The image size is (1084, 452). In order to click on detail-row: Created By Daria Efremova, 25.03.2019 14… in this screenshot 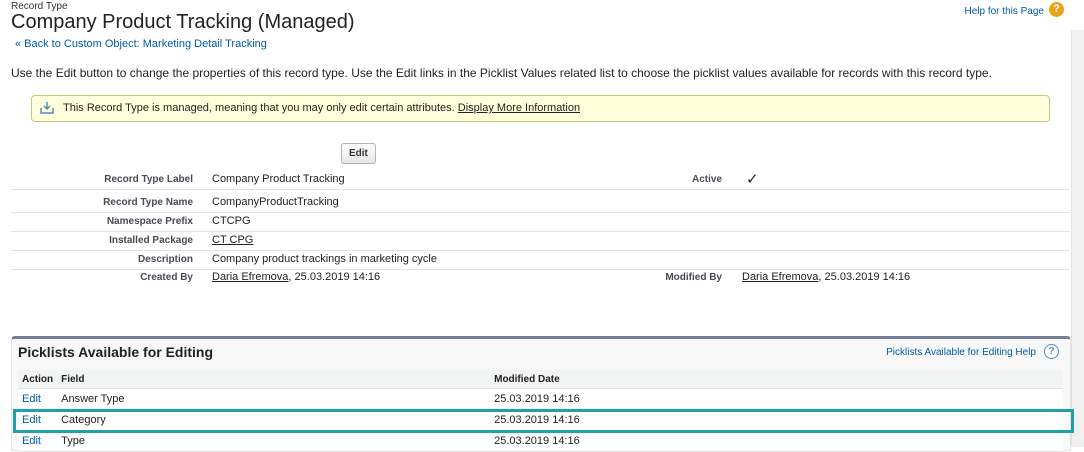, I will do `click(540, 277)`.